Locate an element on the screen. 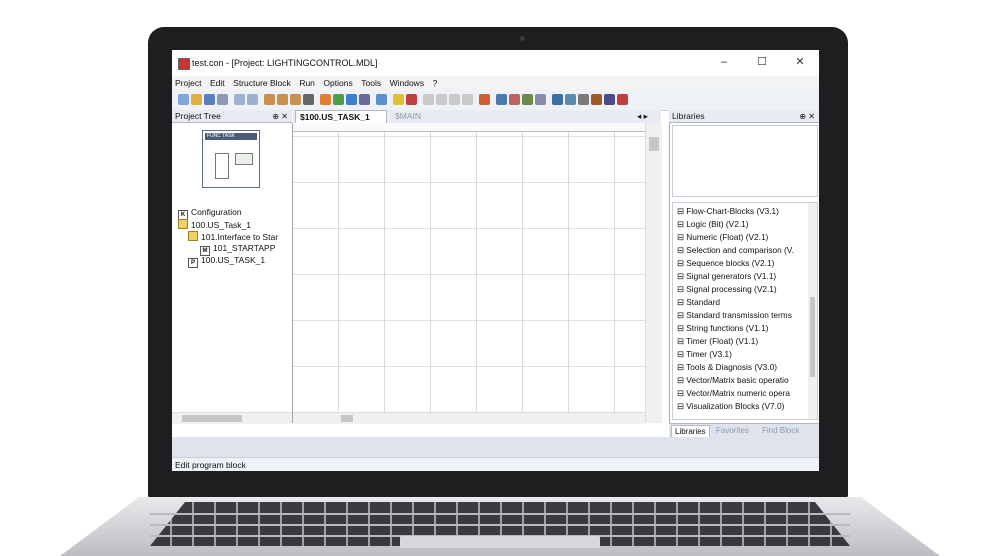 Image resolution: width=1000 pixels, height=556 pixels. tab-find-block: Find Block is located at coordinates (780, 431).